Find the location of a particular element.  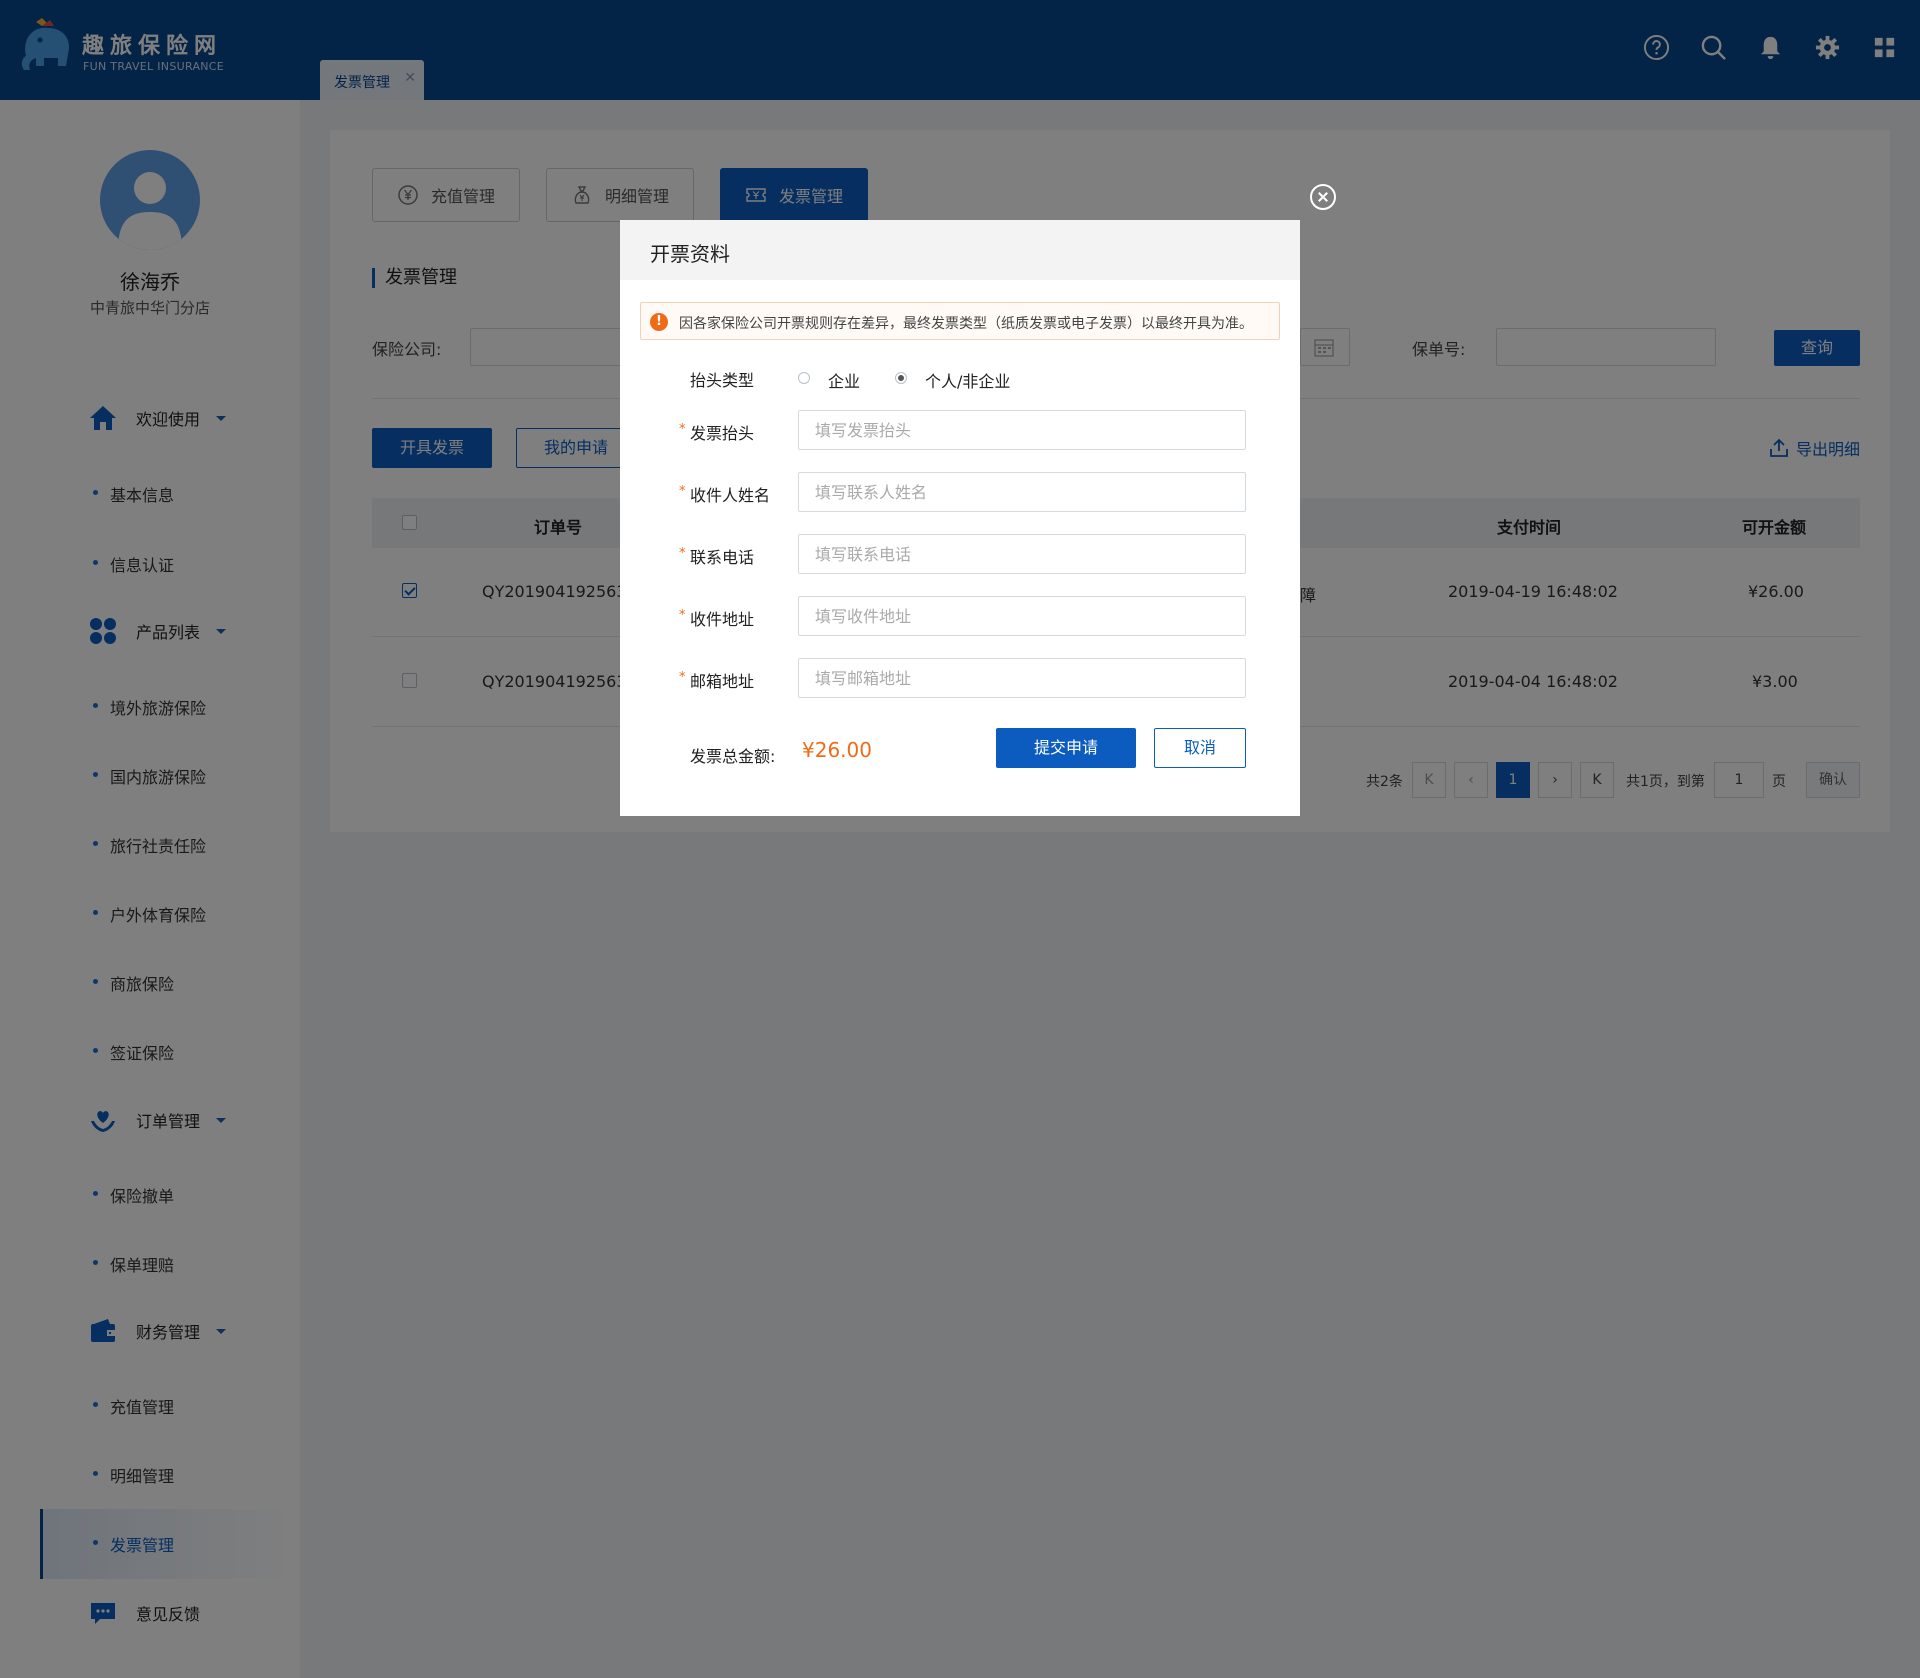

phone-input is located at coordinates (1022, 554).